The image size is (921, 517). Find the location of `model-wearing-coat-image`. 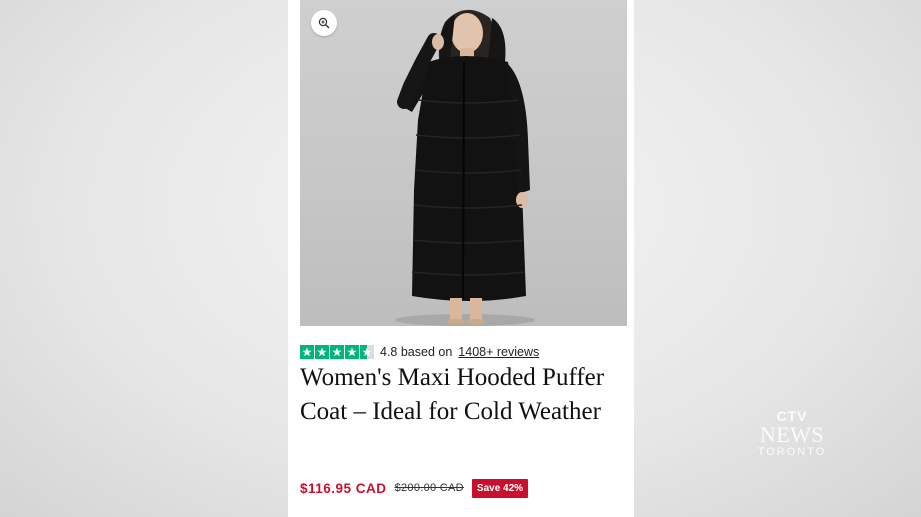

model-wearing-coat-image is located at coordinates (465, 167).